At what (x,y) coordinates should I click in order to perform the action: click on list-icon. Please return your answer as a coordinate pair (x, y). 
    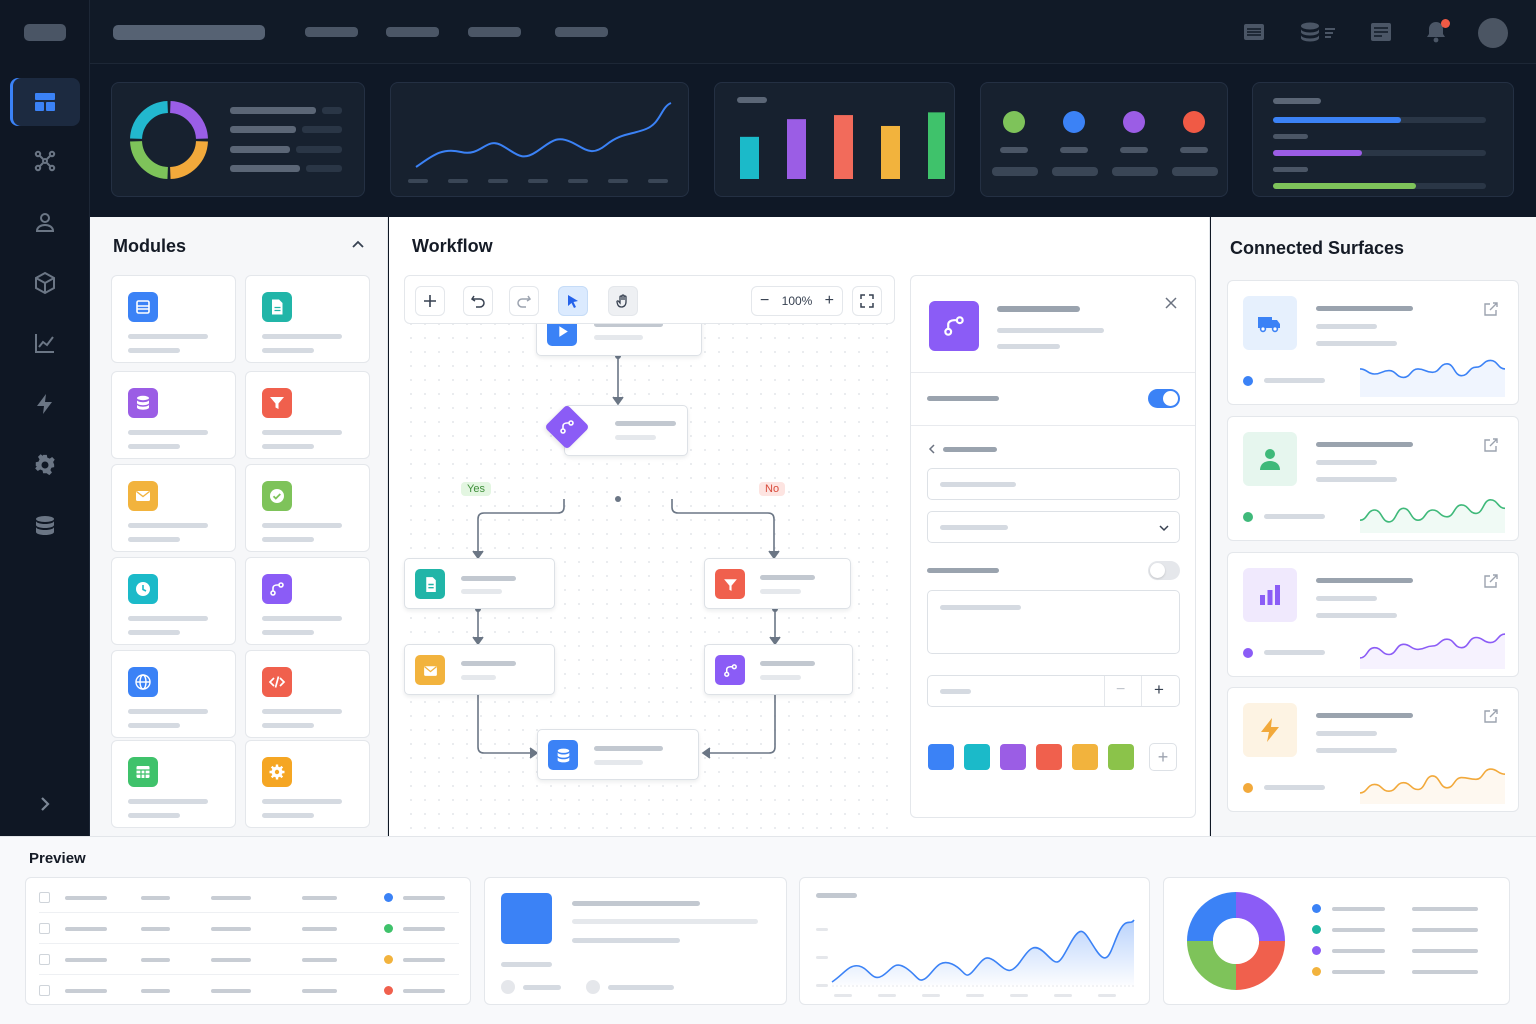
    Looking at the image, I should click on (1254, 32).